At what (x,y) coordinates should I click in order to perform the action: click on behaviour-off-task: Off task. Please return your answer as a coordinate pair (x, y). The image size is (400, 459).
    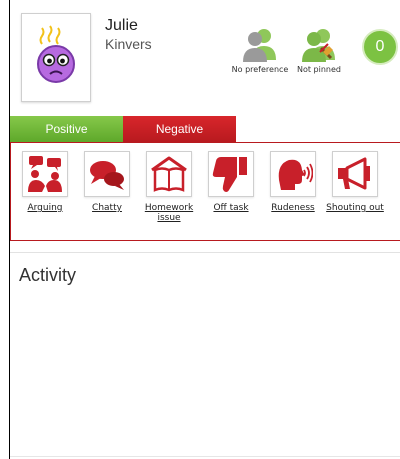
    Looking at the image, I should click on (231, 182).